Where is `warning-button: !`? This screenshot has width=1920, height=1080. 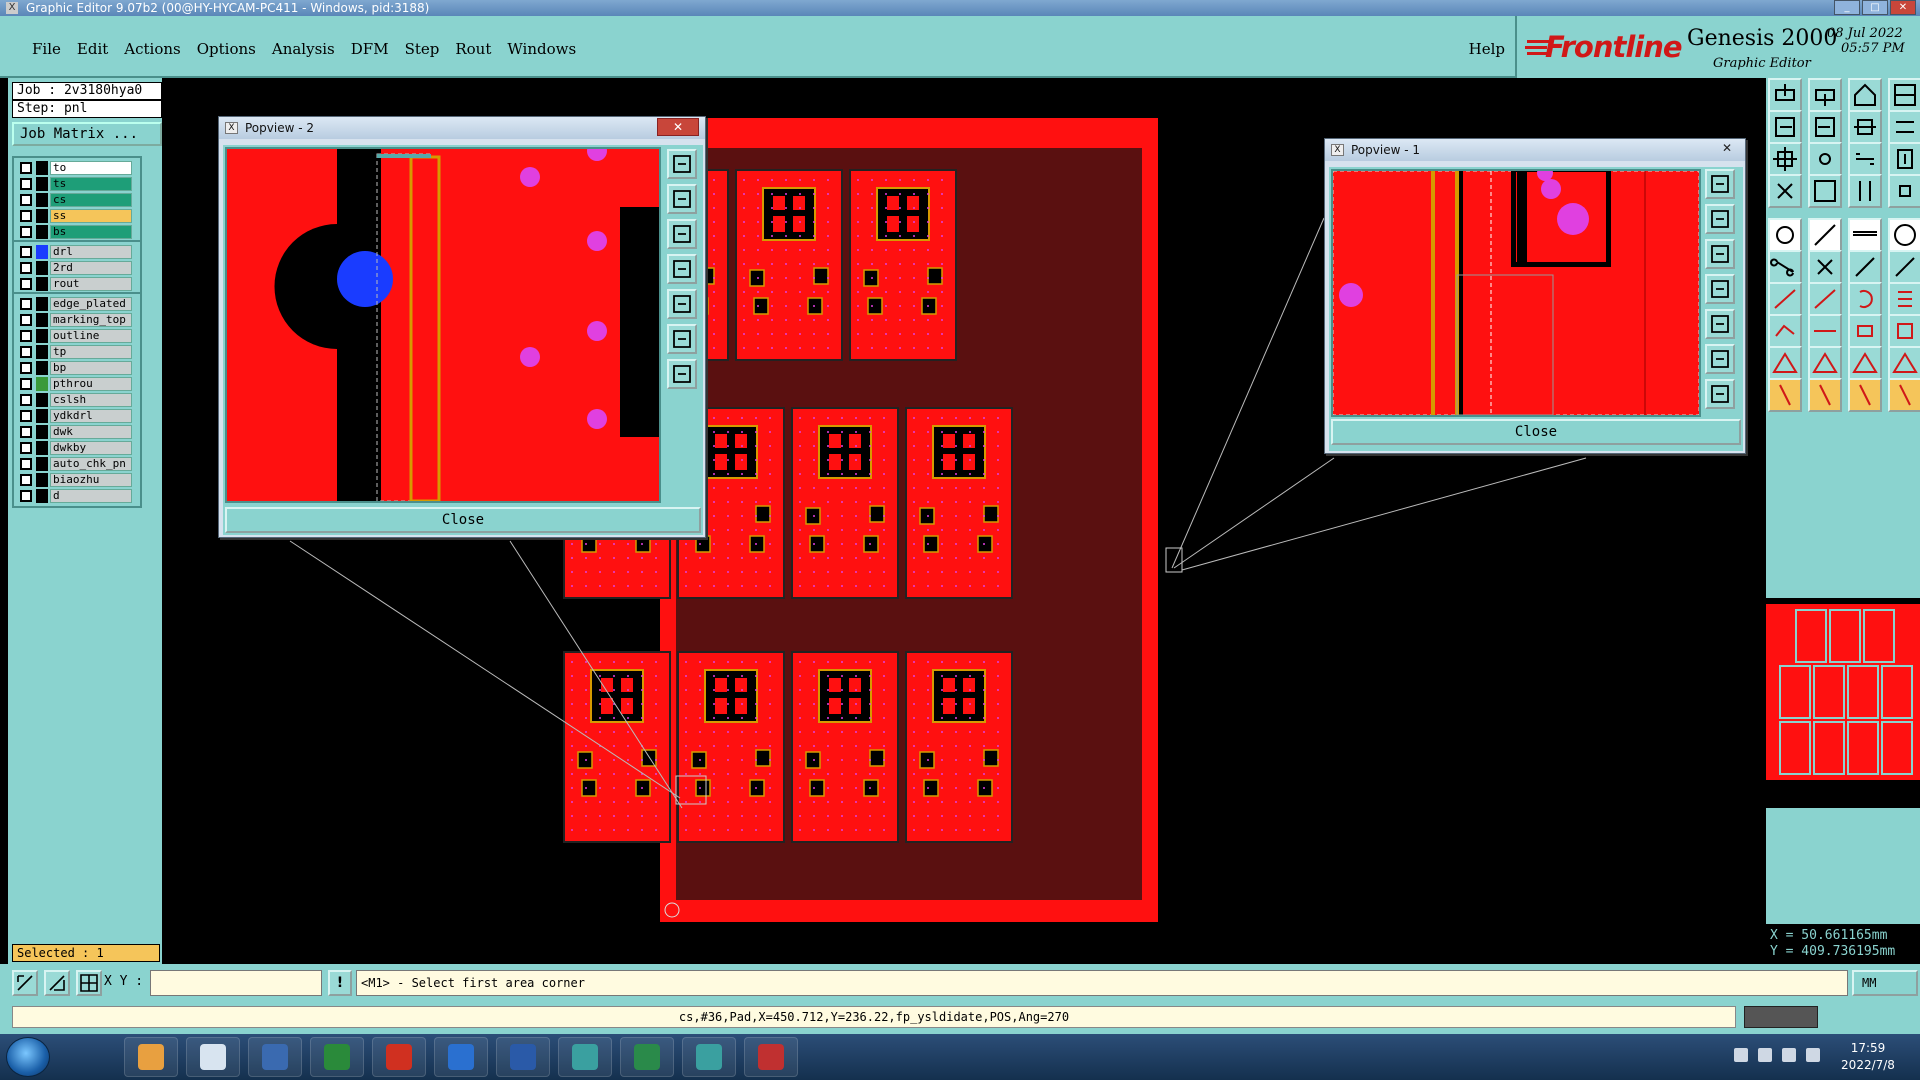 warning-button: ! is located at coordinates (340, 983).